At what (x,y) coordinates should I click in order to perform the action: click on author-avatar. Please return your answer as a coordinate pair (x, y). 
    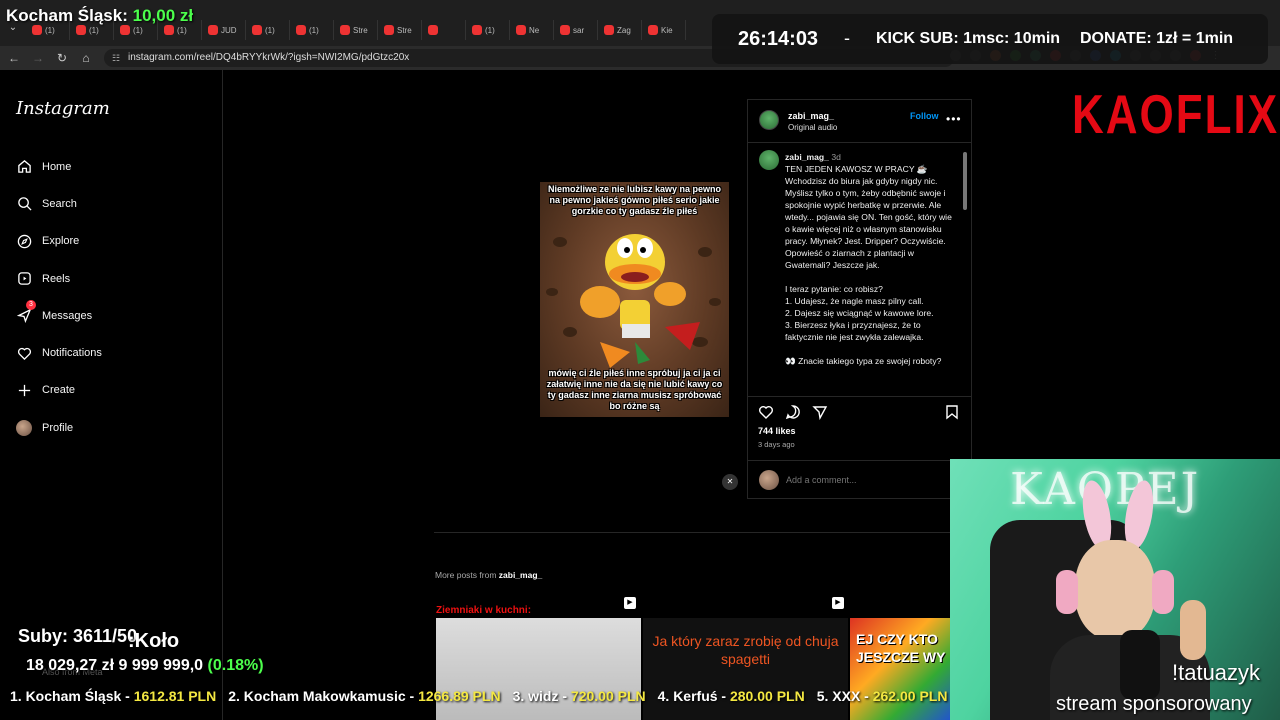
    Looking at the image, I should click on (769, 120).